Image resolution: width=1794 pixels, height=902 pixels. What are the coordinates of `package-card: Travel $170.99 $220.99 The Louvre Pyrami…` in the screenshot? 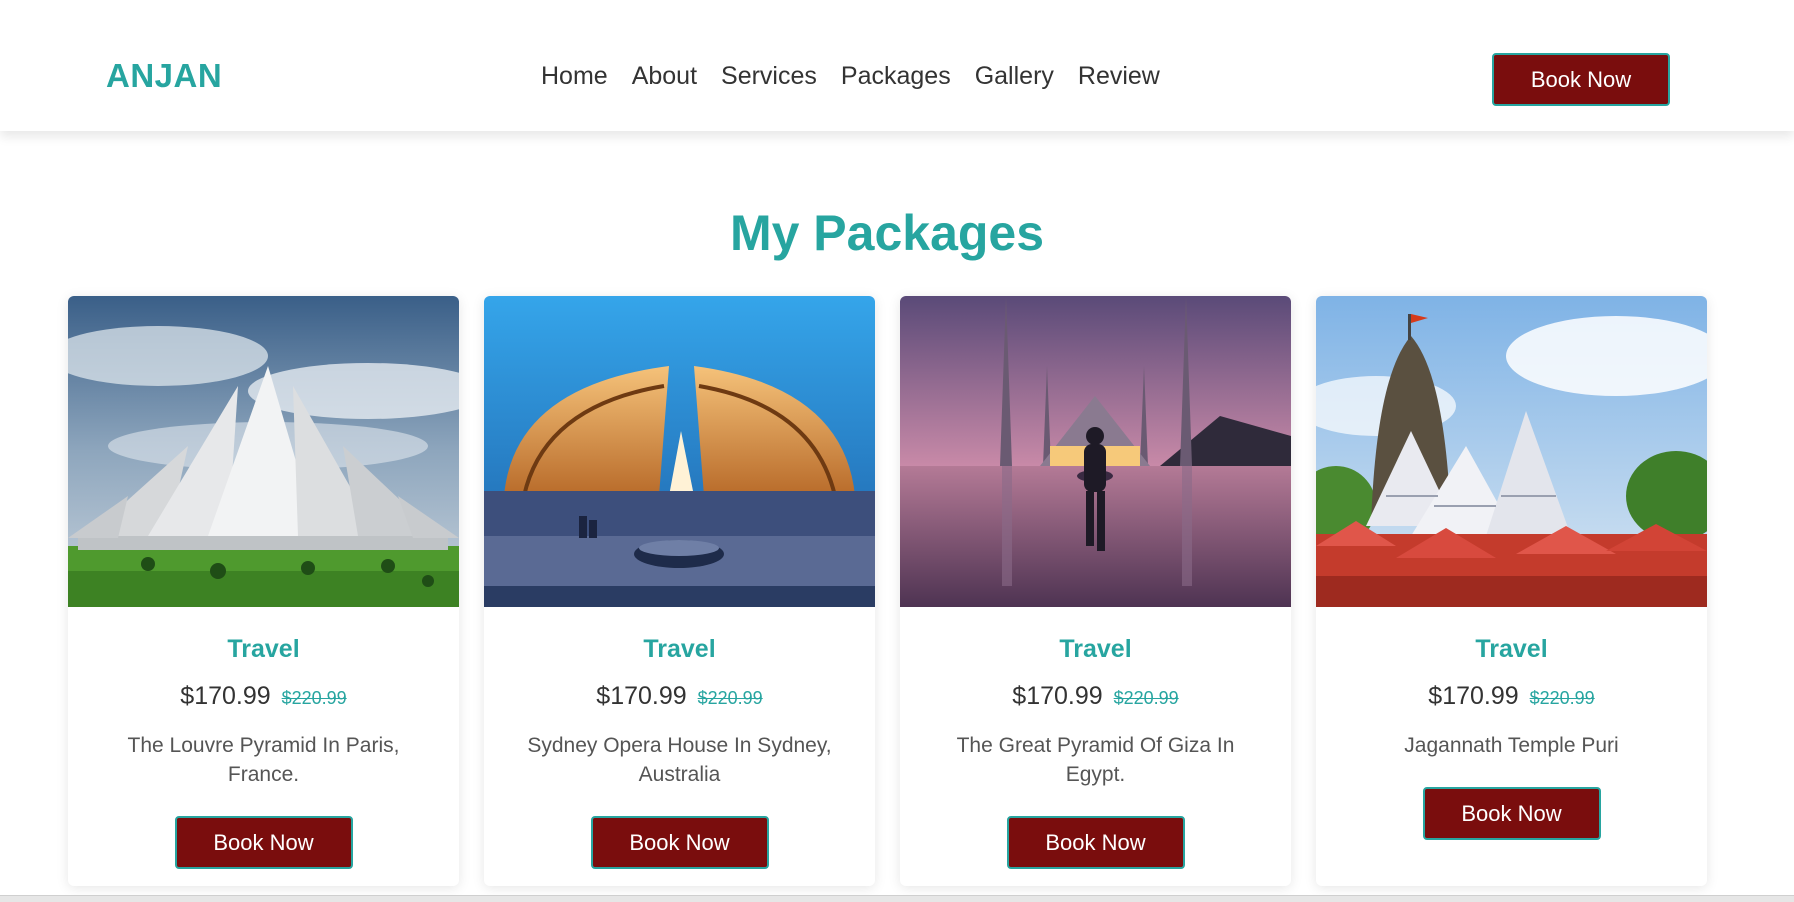 It's located at (263, 591).